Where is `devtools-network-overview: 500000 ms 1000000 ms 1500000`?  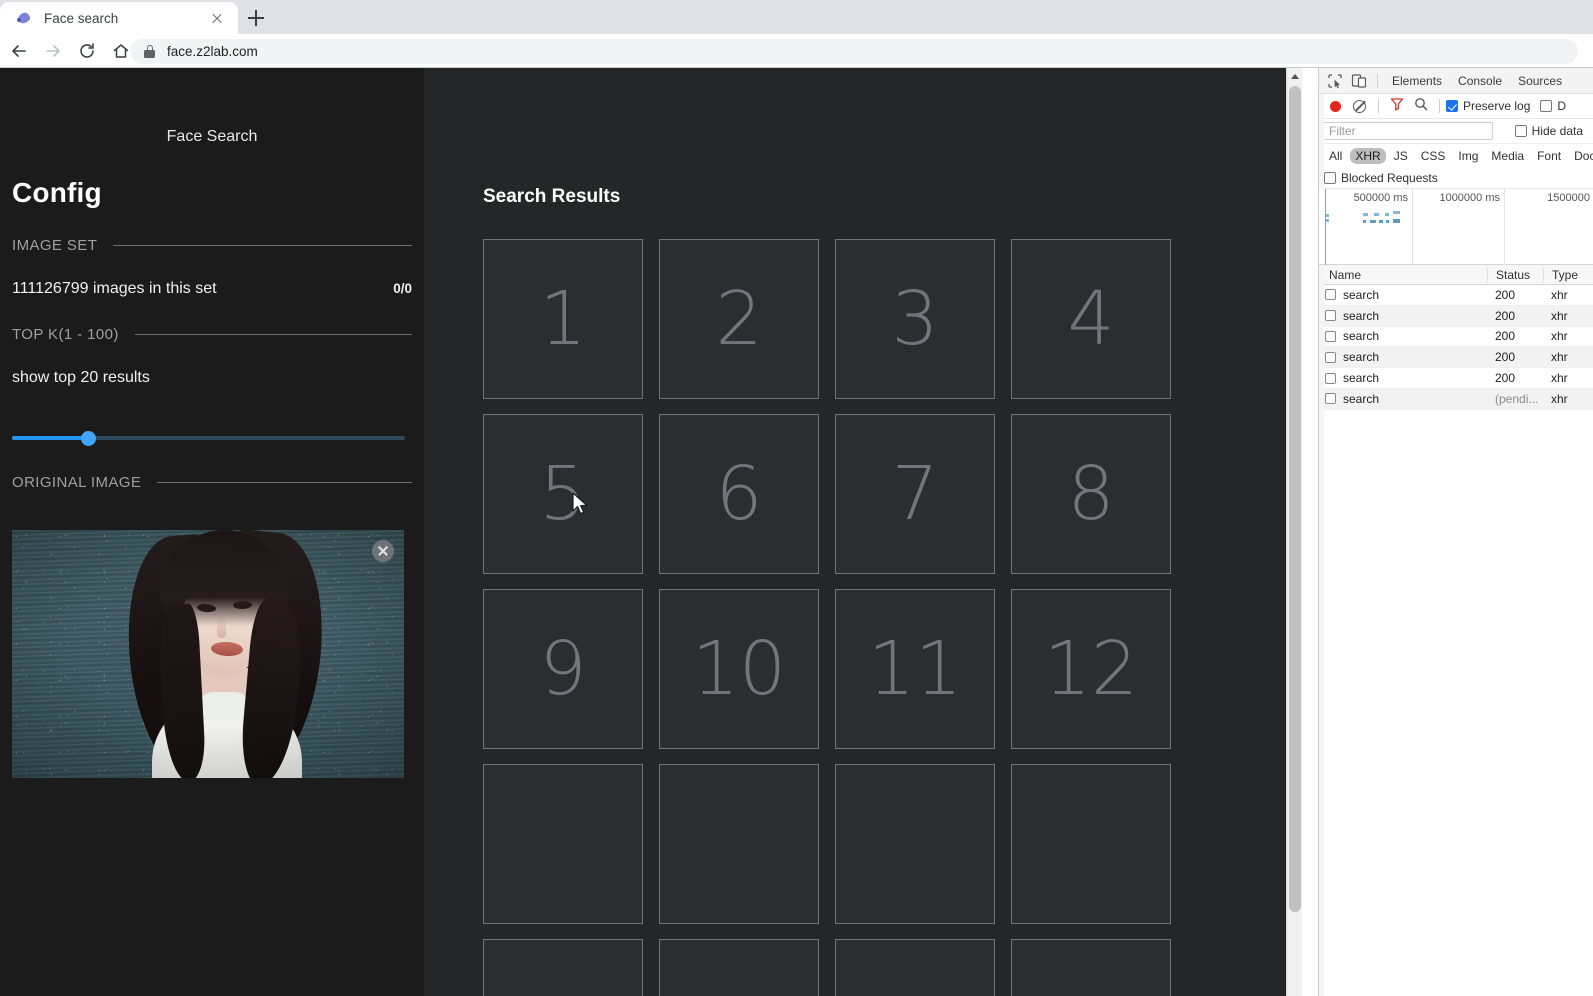
devtools-network-overview: 500000 ms 1000000 ms 1500000 is located at coordinates (1456, 227).